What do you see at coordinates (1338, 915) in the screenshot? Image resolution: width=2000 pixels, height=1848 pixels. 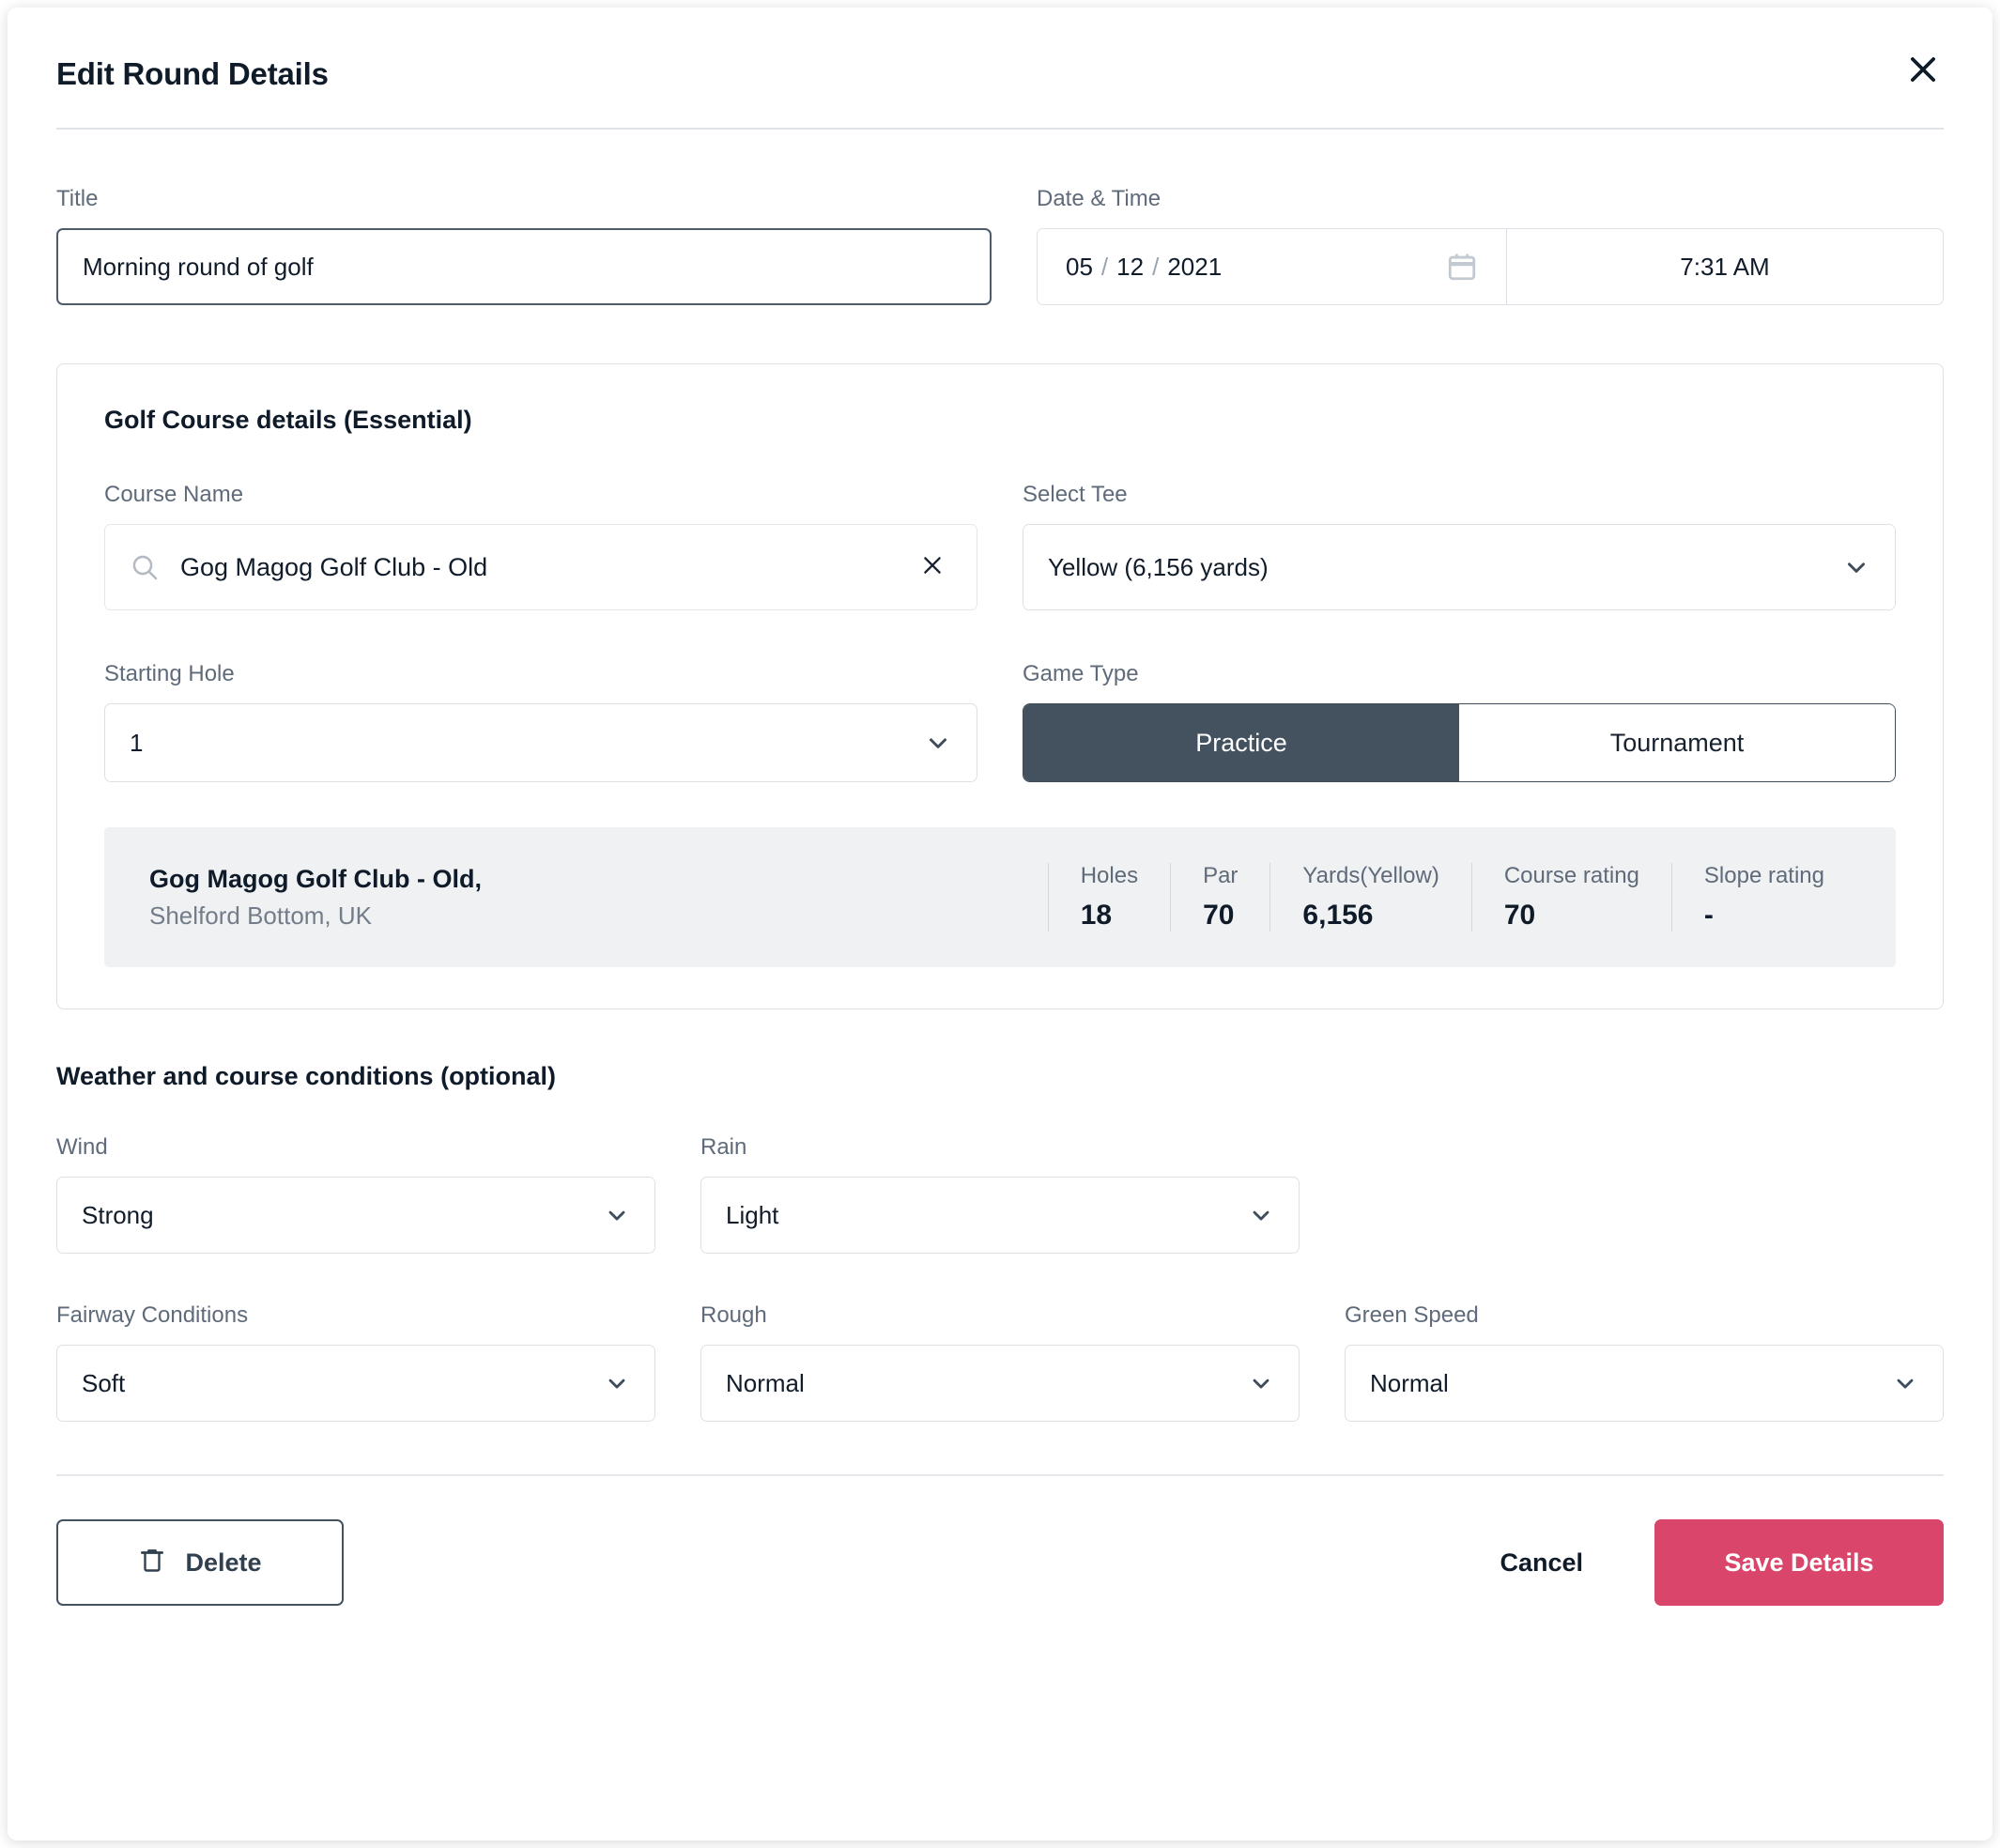 I see `stat-yards-value: 6,156` at bounding box center [1338, 915].